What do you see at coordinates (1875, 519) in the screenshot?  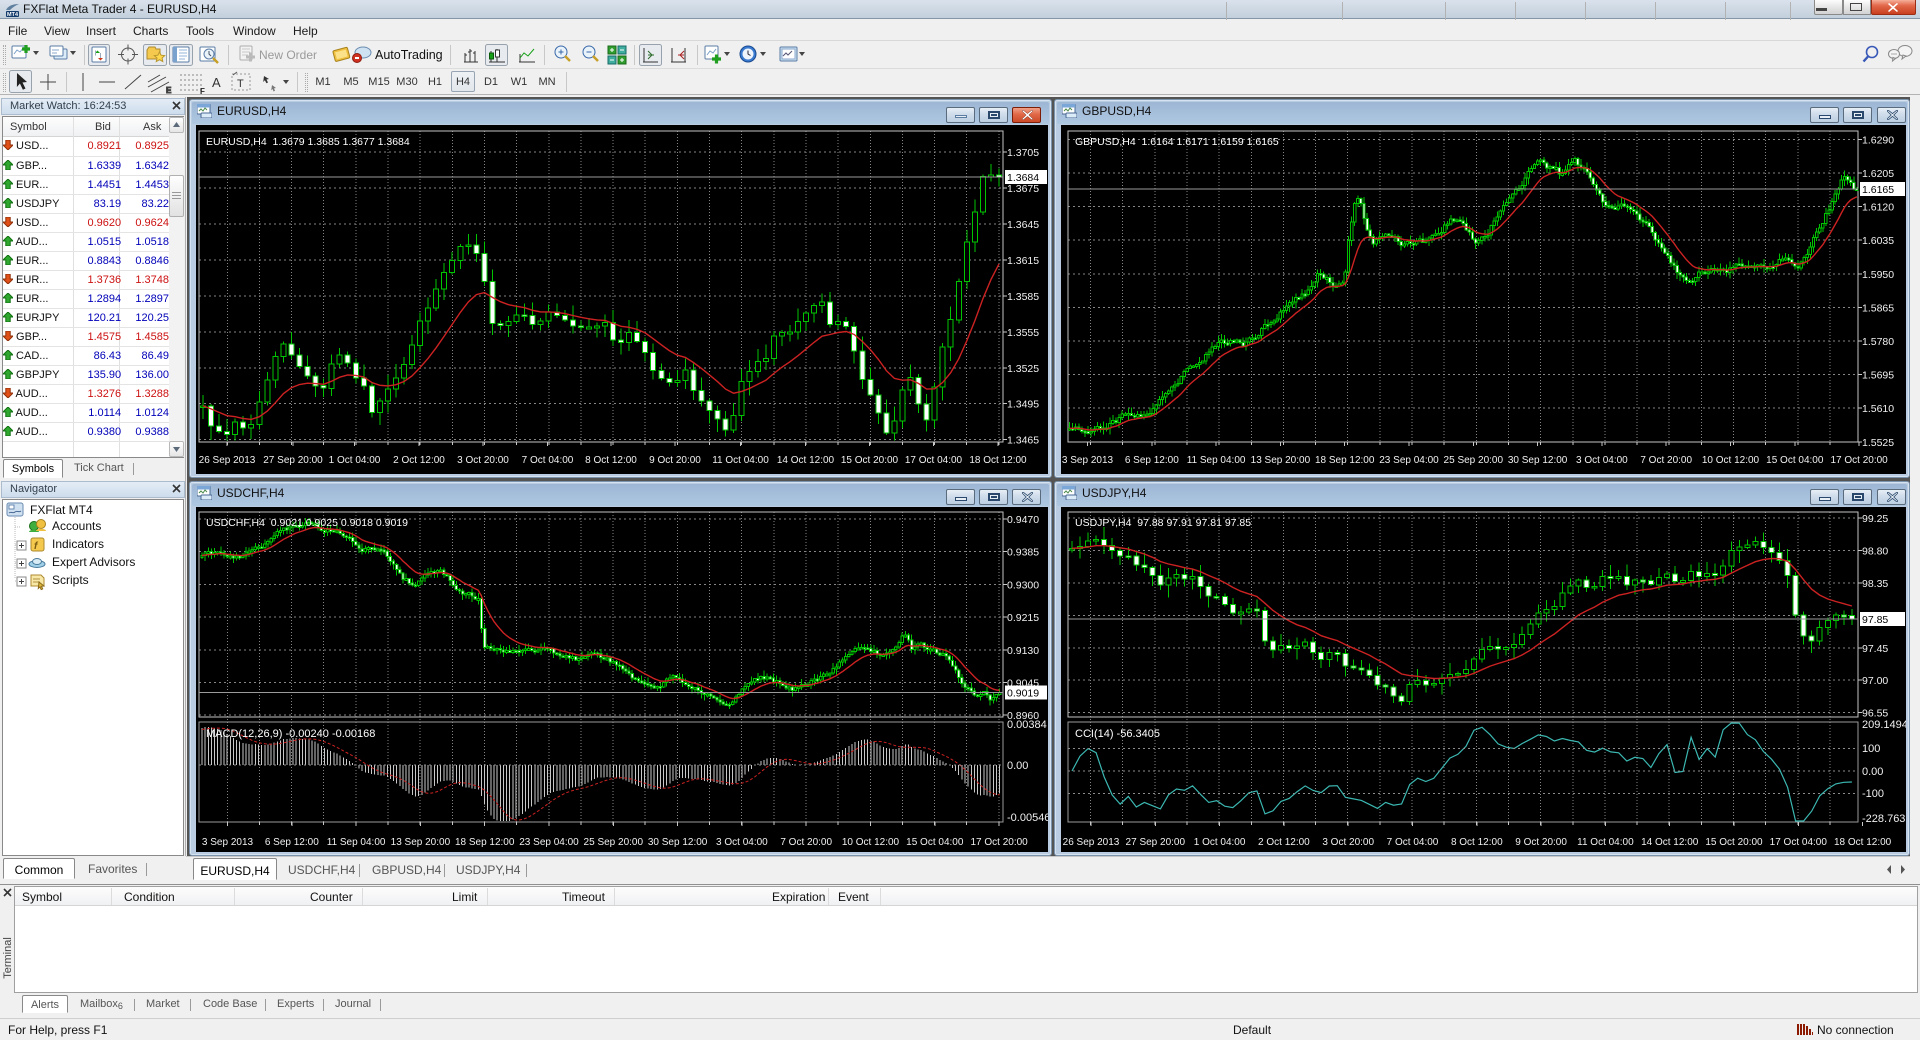 I see `svg-text: 99.25` at bounding box center [1875, 519].